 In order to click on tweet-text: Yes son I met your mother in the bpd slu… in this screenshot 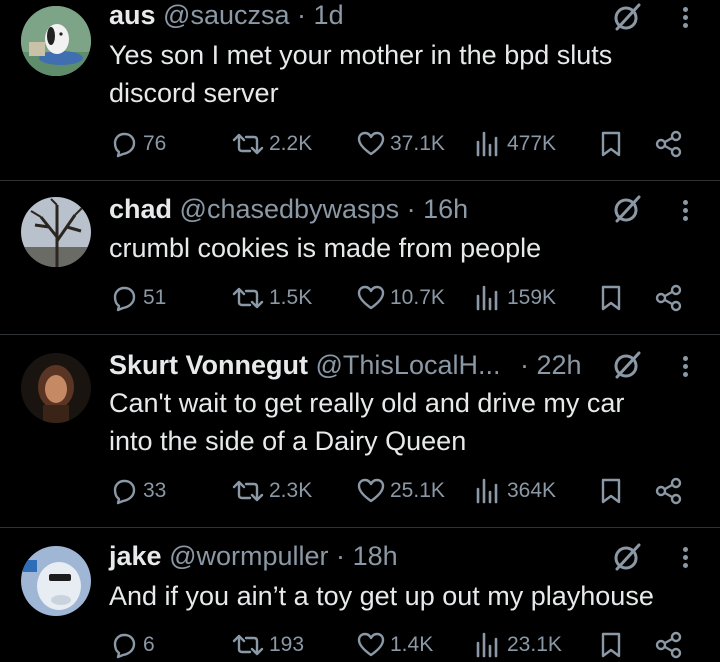, I will do `click(394, 74)`.